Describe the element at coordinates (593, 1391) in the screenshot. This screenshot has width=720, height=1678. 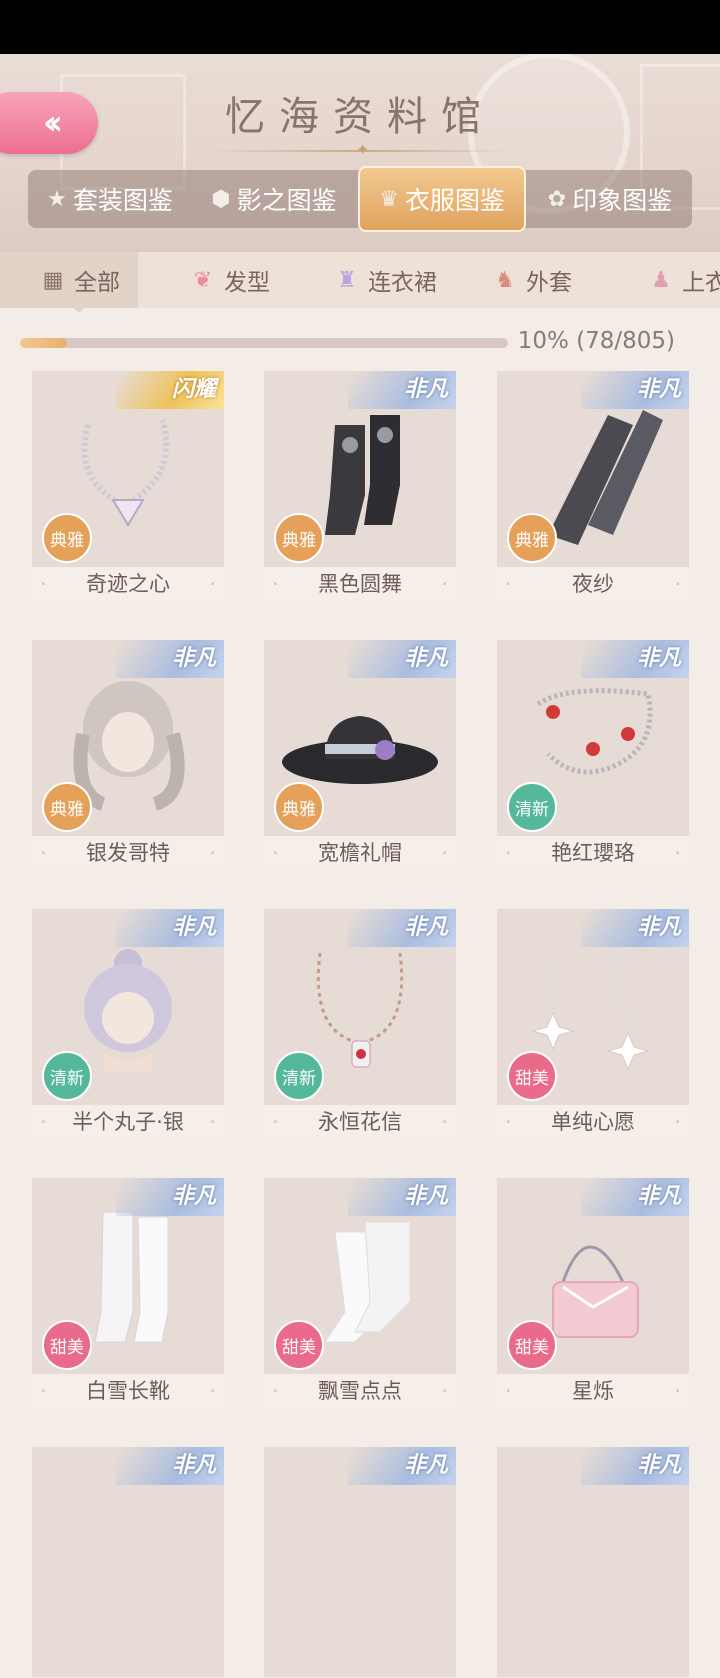
I see `item-name: 星烁` at that location.